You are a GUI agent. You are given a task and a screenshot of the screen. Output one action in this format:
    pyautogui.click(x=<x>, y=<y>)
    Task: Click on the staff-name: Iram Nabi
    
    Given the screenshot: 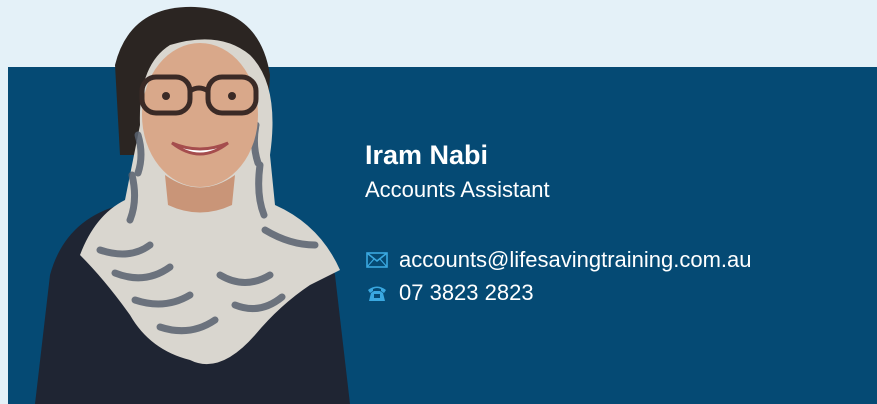 What is the action you would take?
    pyautogui.click(x=427, y=155)
    